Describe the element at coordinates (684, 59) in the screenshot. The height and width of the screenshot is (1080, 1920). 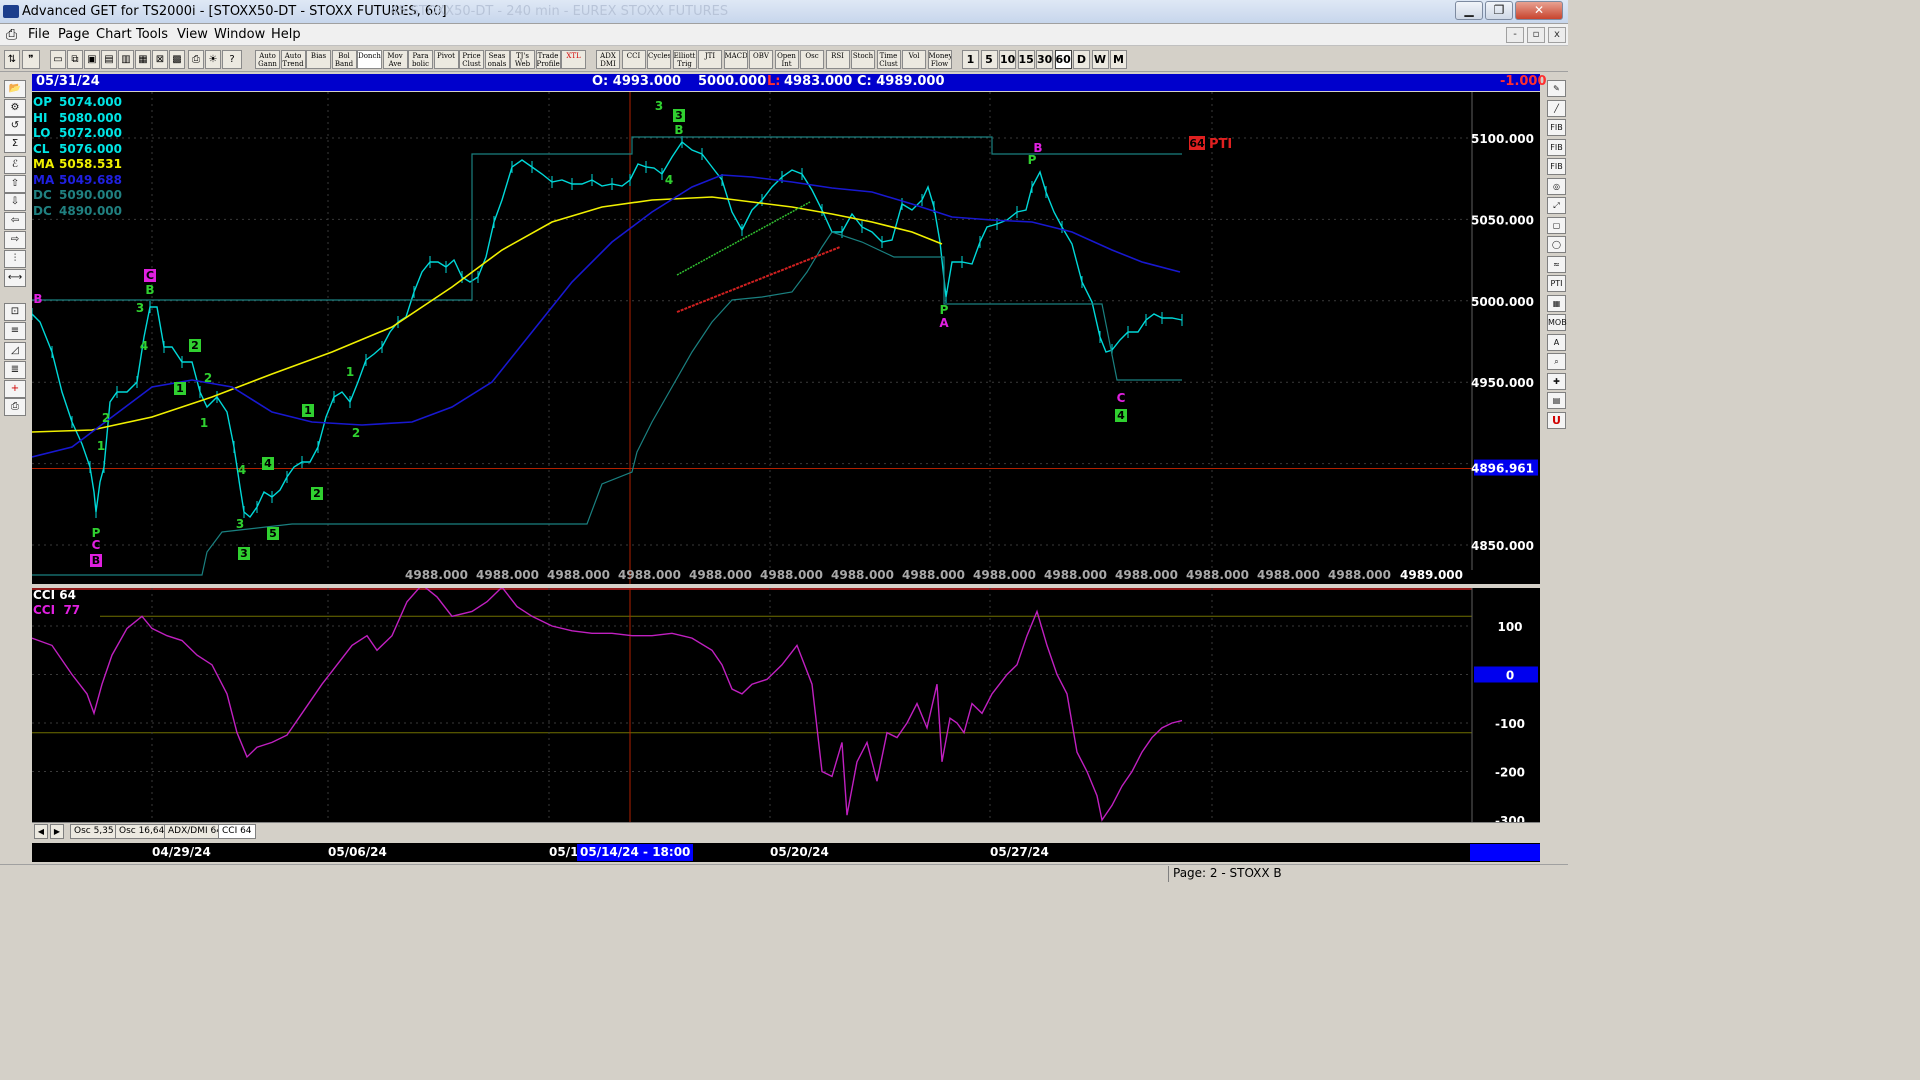
I see `osc-button-elliott: Elliott Trig` at that location.